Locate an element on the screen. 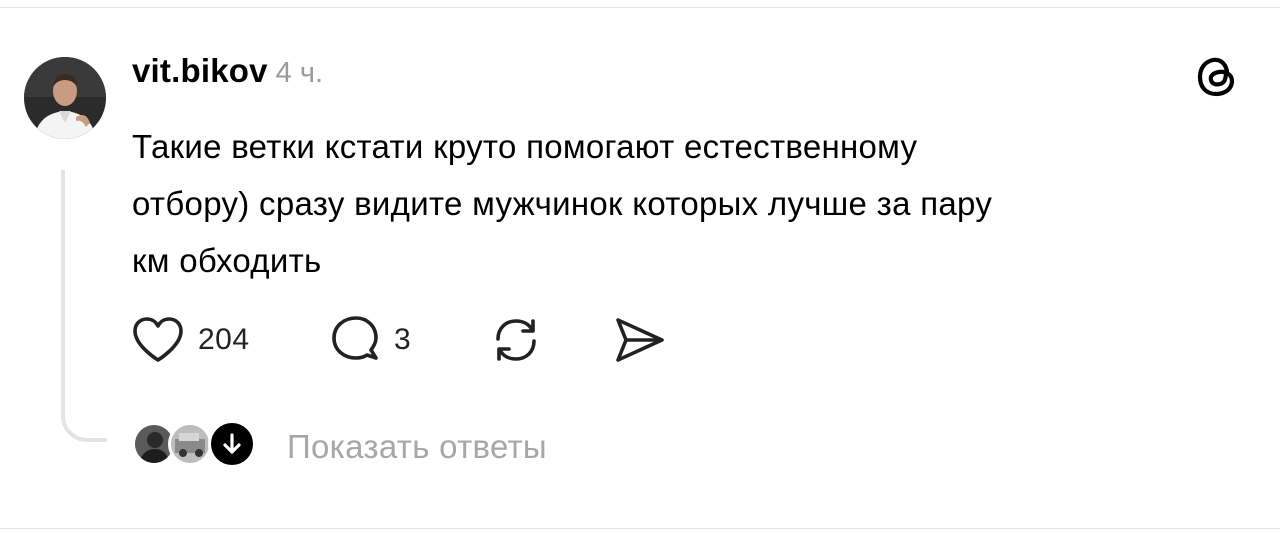  expand-replies-button is located at coordinates (232, 444).